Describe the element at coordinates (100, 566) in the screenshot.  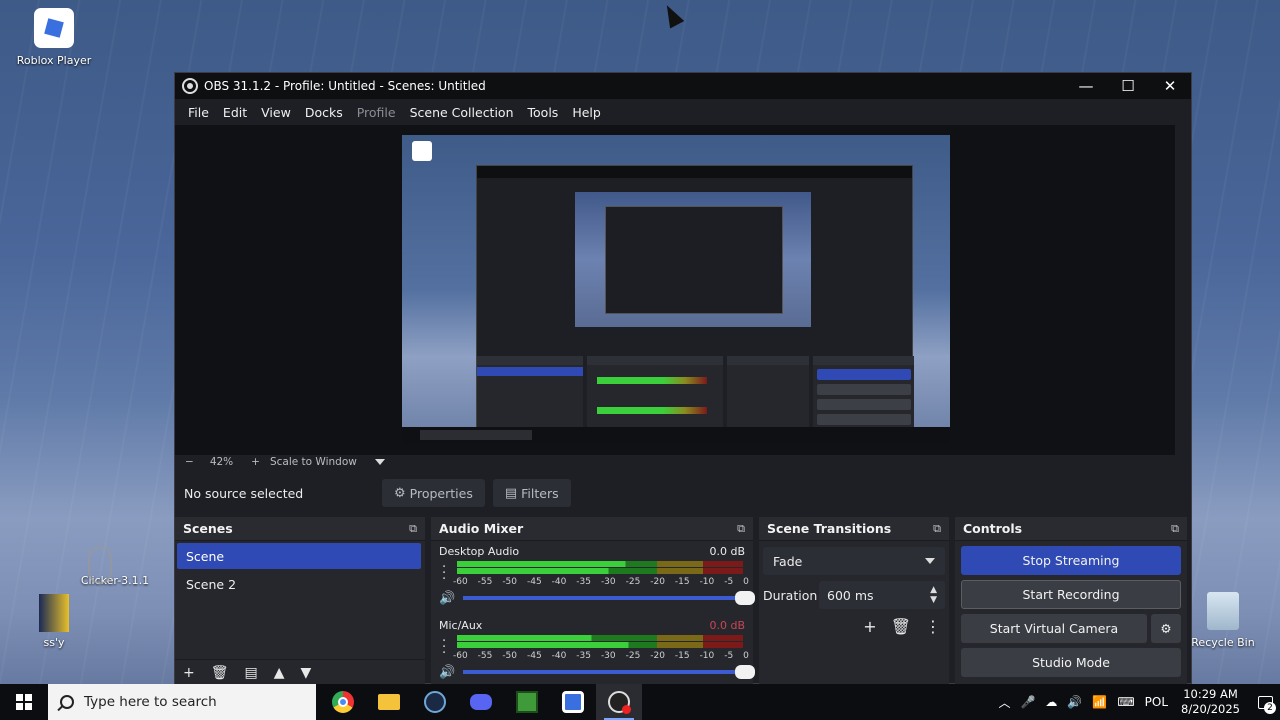
I see `desktop-icon-clicker: Clicker-3.1.1` at that location.